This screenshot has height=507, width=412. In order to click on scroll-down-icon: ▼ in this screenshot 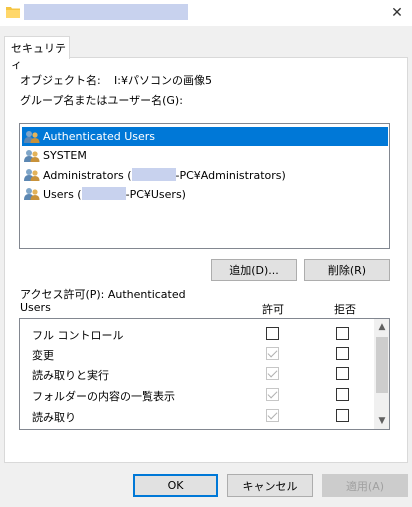, I will do `click(381, 421)`.